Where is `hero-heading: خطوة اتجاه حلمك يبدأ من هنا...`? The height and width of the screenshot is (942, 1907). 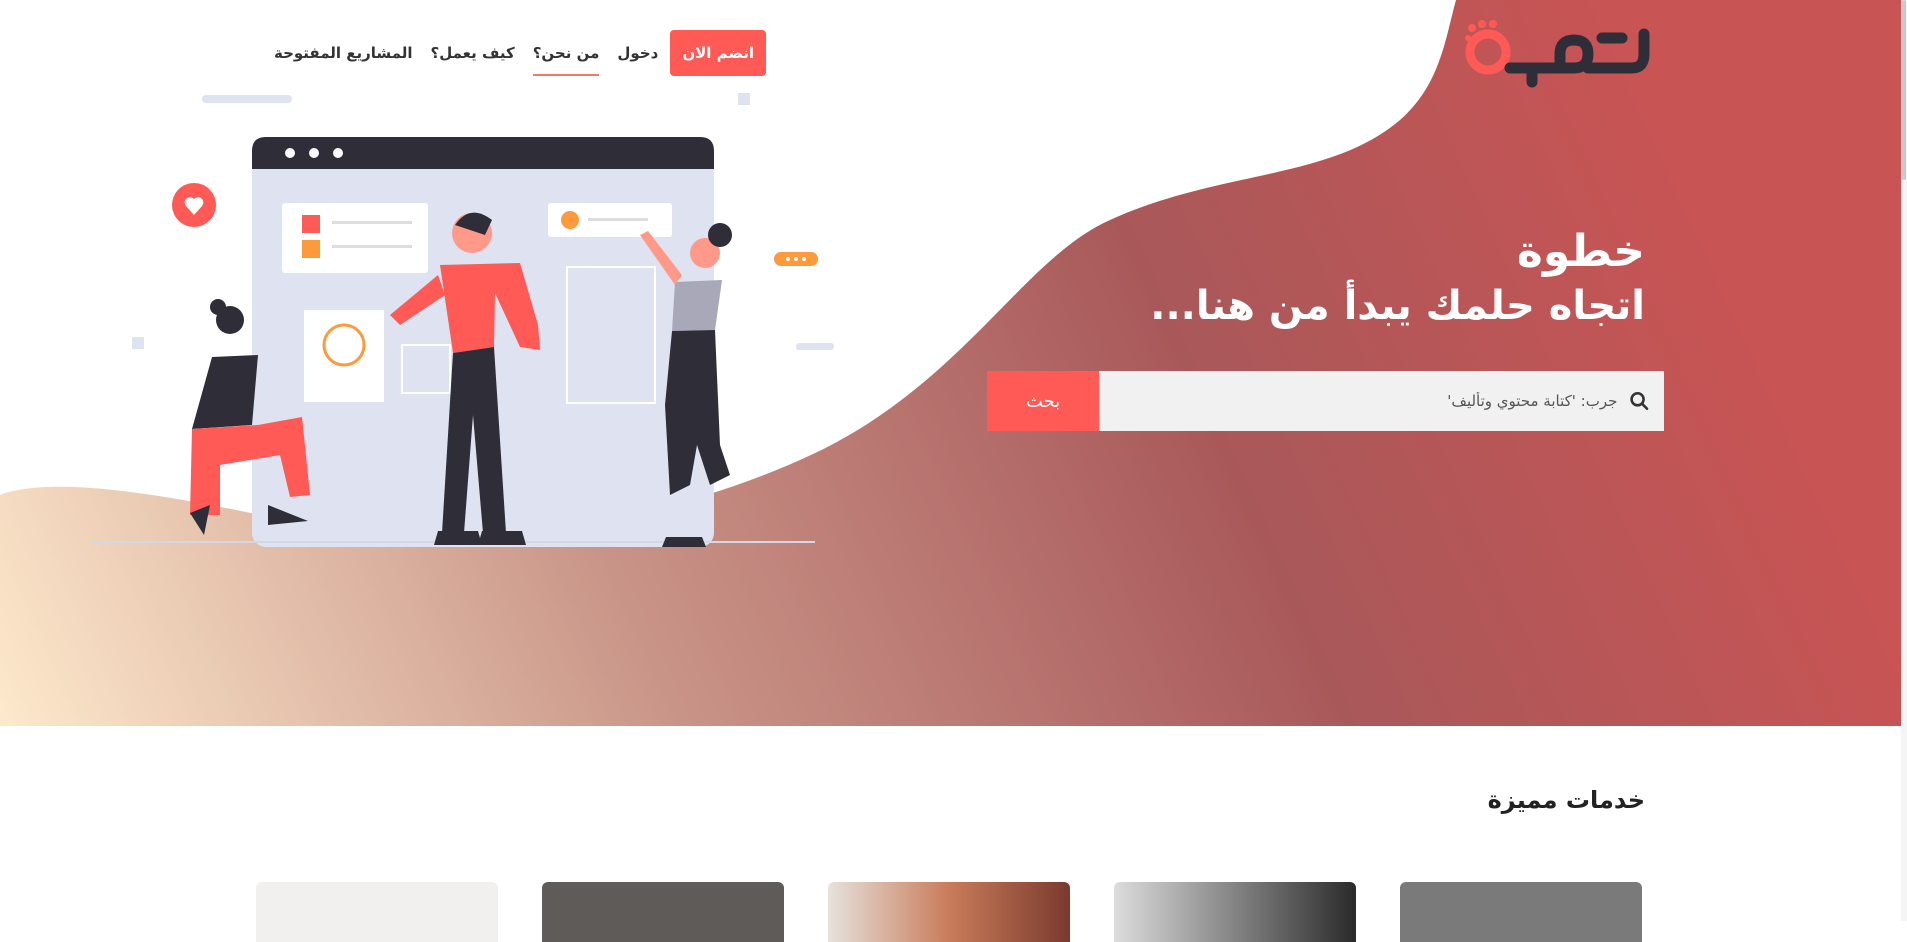
hero-heading: خطوة اتجاه حلمك يبدأ من هنا... is located at coordinates (1397, 279).